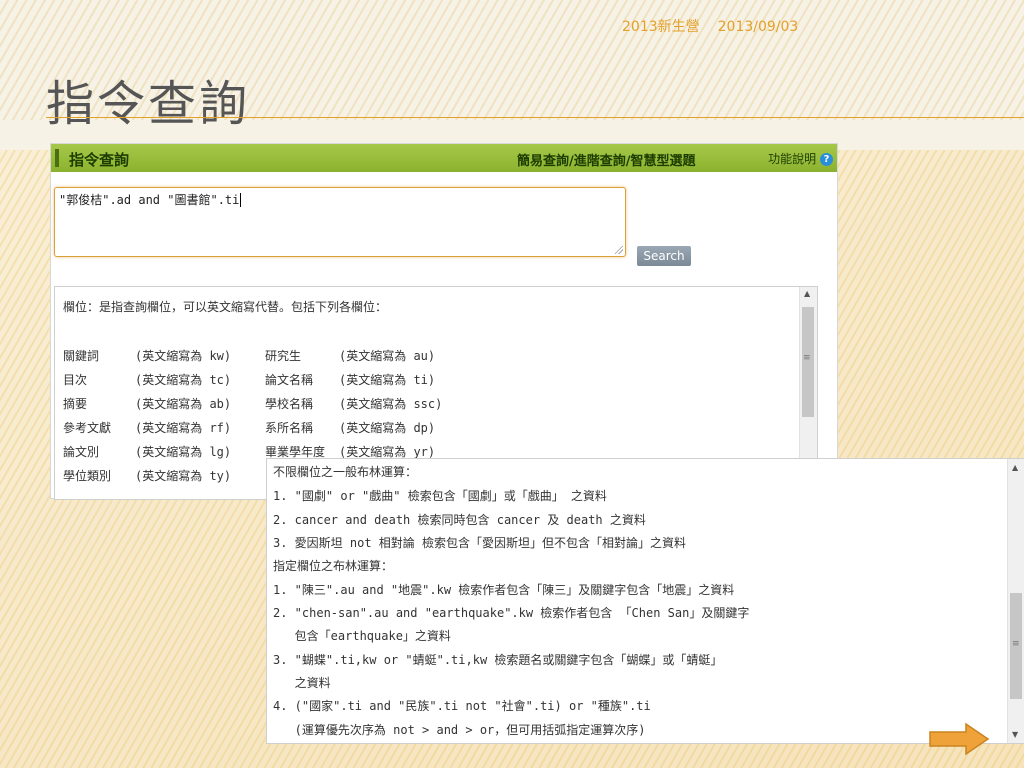 The width and height of the screenshot is (1024, 768). What do you see at coordinates (183, 380) in the screenshot?
I see `field-abbr: (英文縮寫為 tc)` at bounding box center [183, 380].